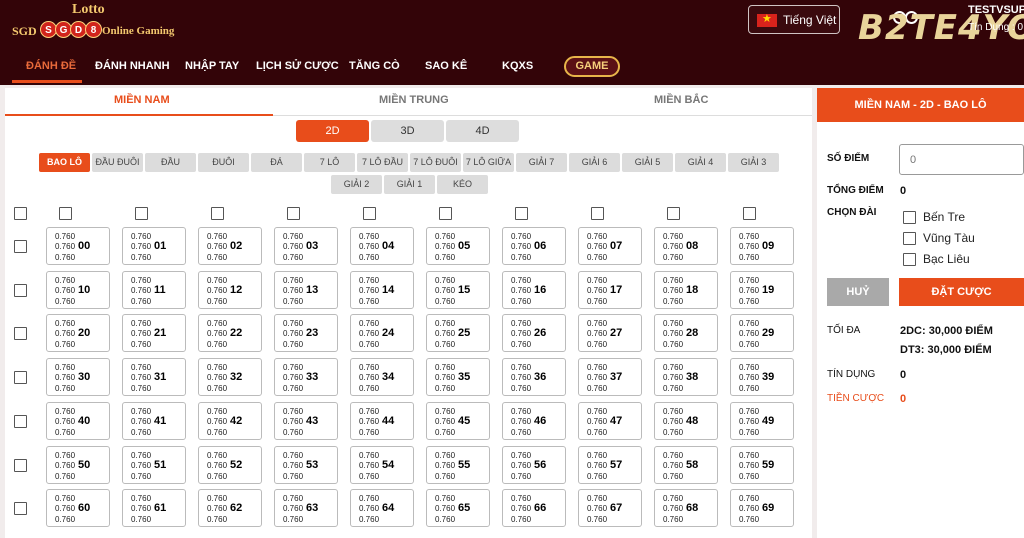 Image resolution: width=1024 pixels, height=538 pixels. Describe the element at coordinates (306, 333) in the screenshot. I see `number-cell: 0.760 0.760 0.760 23` at that location.